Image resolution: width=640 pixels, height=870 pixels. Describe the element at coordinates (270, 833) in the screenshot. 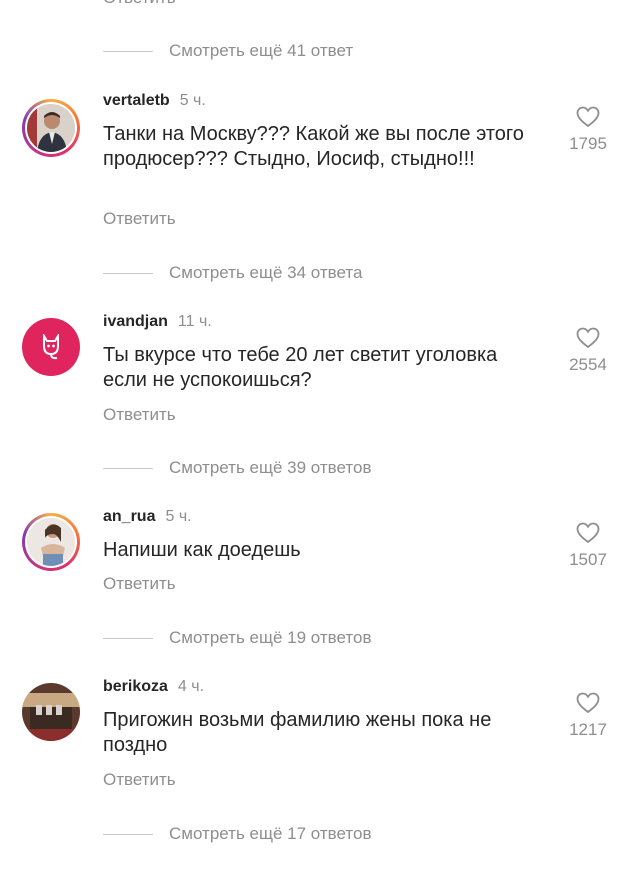

I see `view-more-replies-label: Смотреть ещё 17 ответов` at that location.